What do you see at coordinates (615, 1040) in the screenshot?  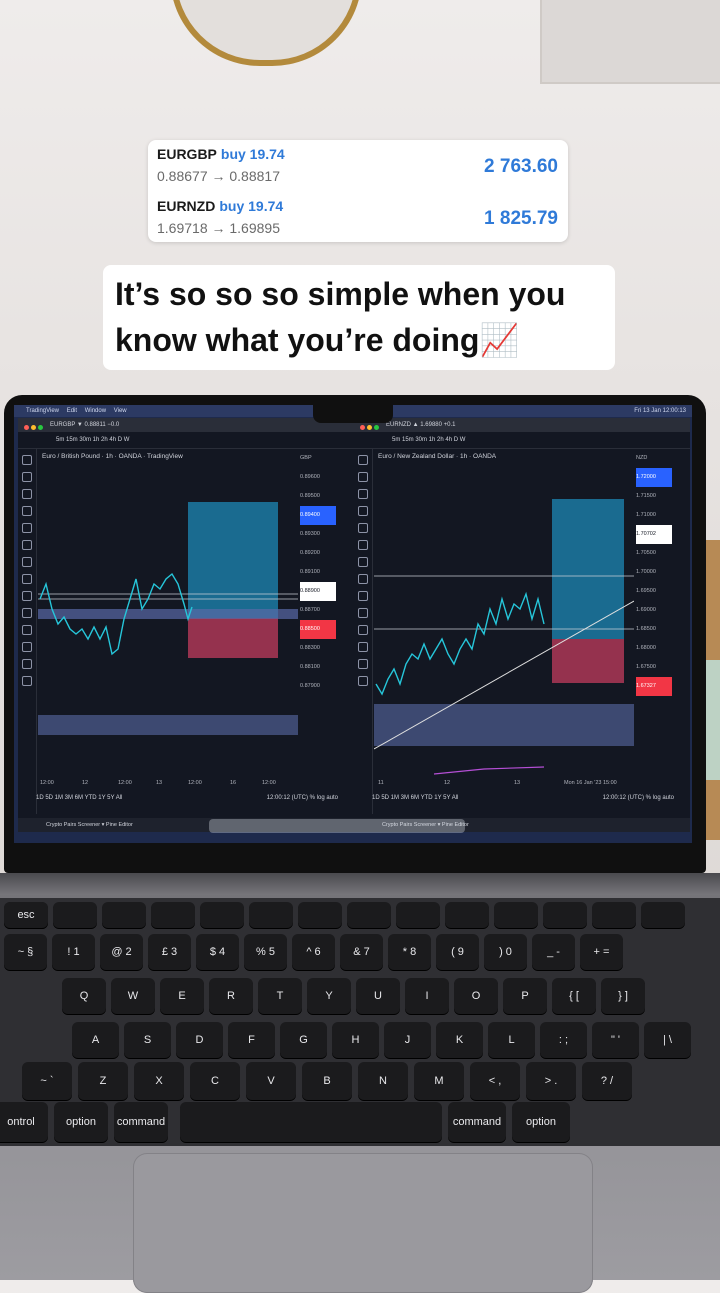 I see `key-punct: " '` at bounding box center [615, 1040].